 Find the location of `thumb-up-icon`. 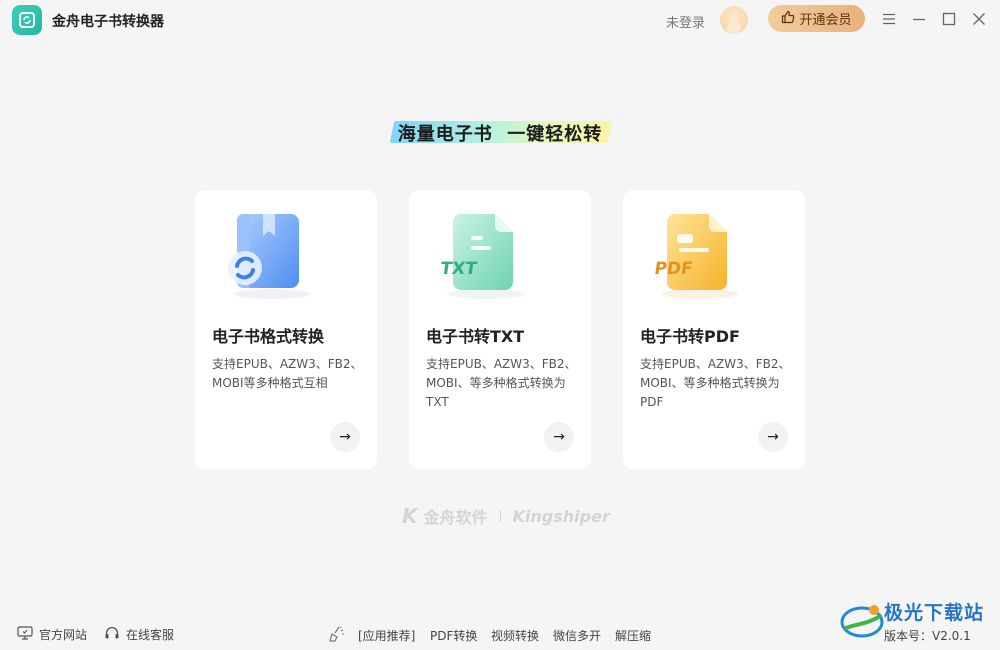

thumb-up-icon is located at coordinates (788, 19).